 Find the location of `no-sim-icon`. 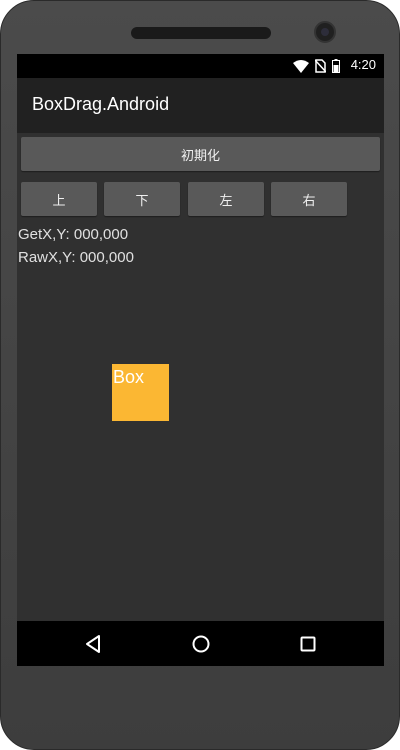

no-sim-icon is located at coordinates (320, 66).